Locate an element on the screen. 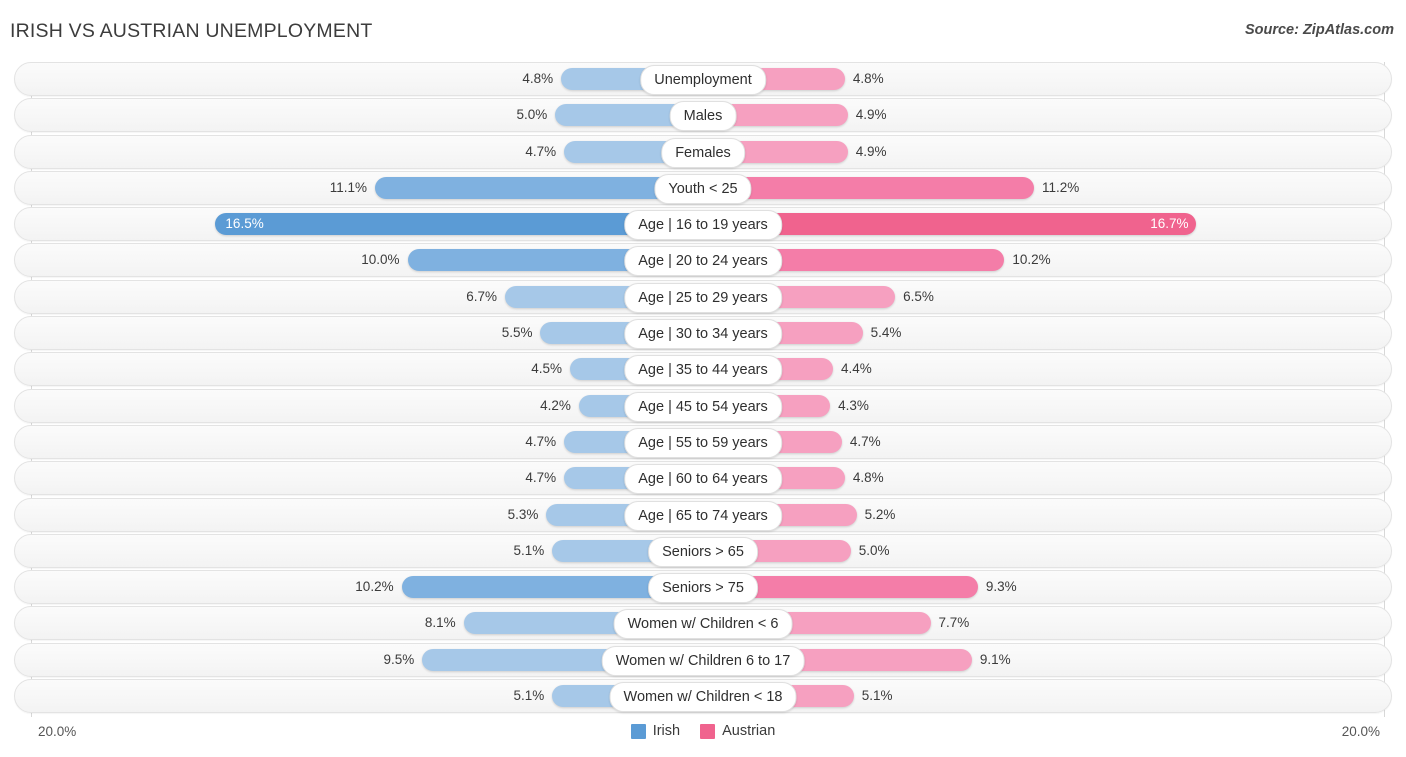 The height and width of the screenshot is (757, 1406). value-label-right: 5.1% is located at coordinates (877, 696).